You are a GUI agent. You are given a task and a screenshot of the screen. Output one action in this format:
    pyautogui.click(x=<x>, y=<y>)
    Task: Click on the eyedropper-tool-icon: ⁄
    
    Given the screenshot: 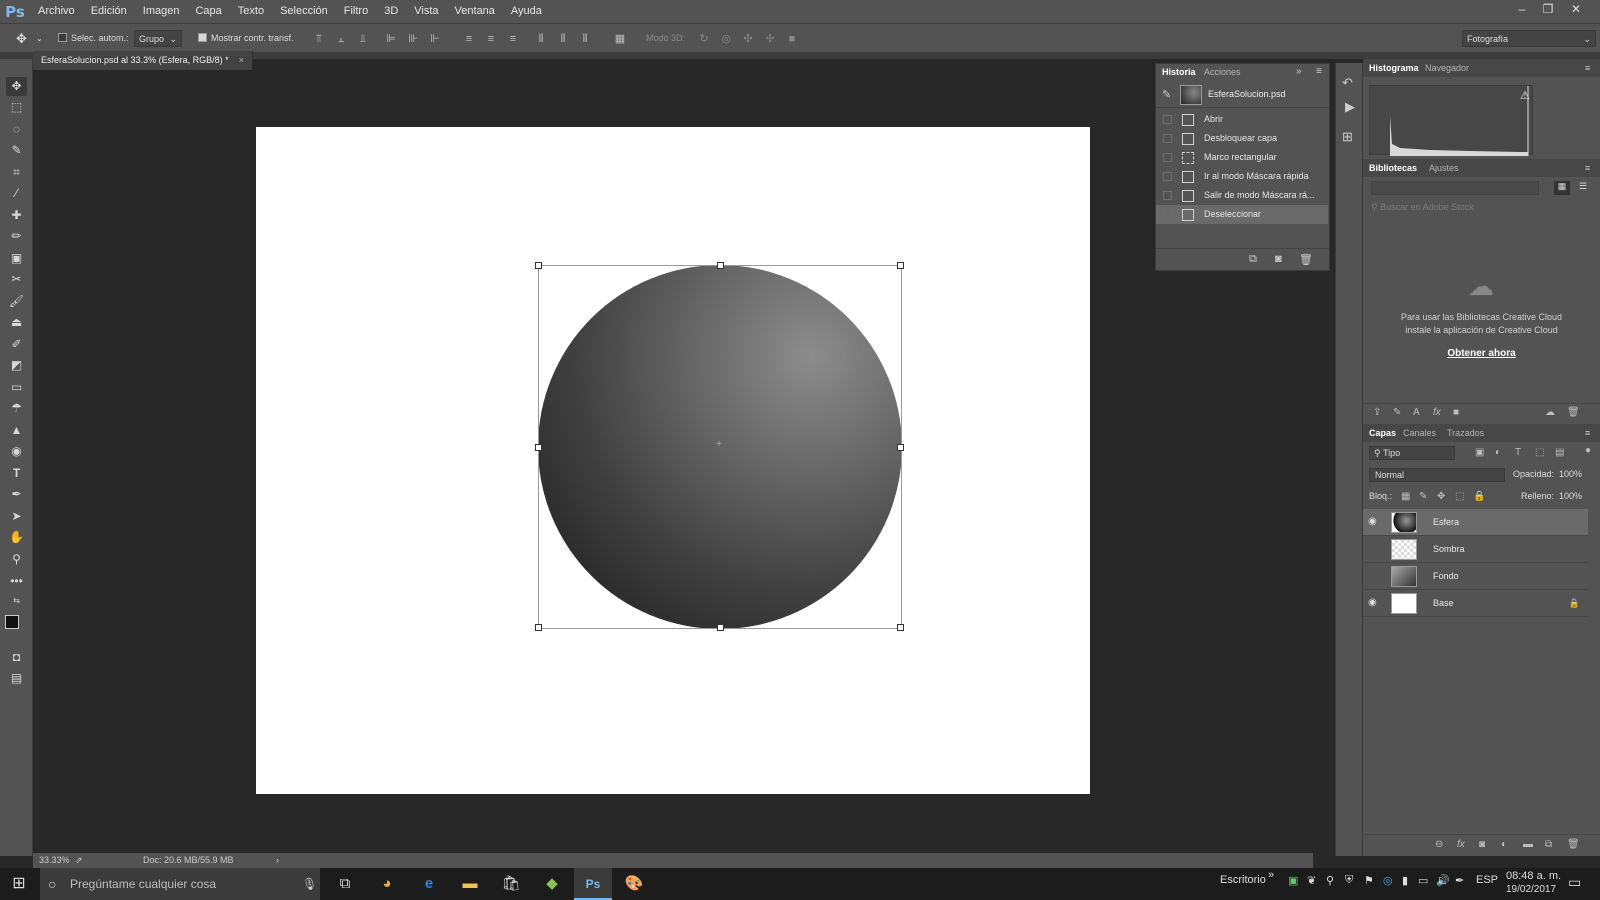 What is the action you would take?
    pyautogui.click(x=16, y=193)
    